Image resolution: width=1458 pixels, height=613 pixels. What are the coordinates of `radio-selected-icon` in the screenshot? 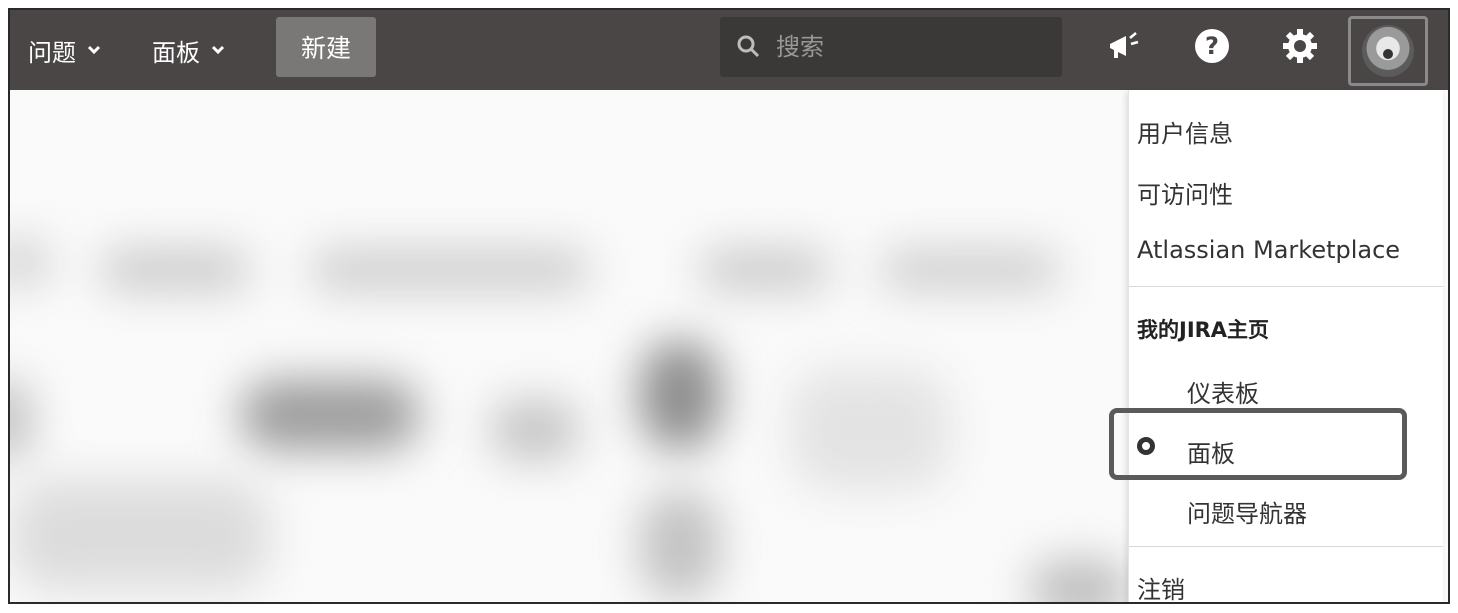 It's located at (1146, 446).